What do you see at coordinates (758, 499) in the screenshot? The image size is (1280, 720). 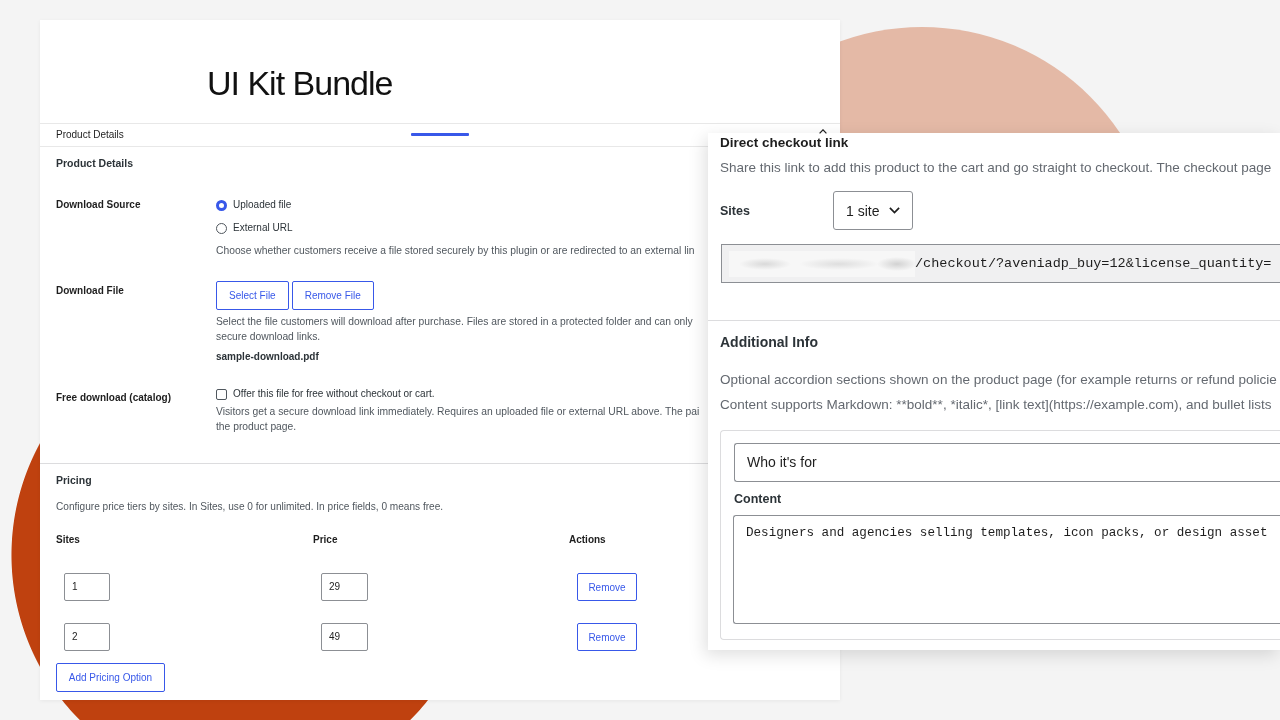 I see `field-label: Content` at bounding box center [758, 499].